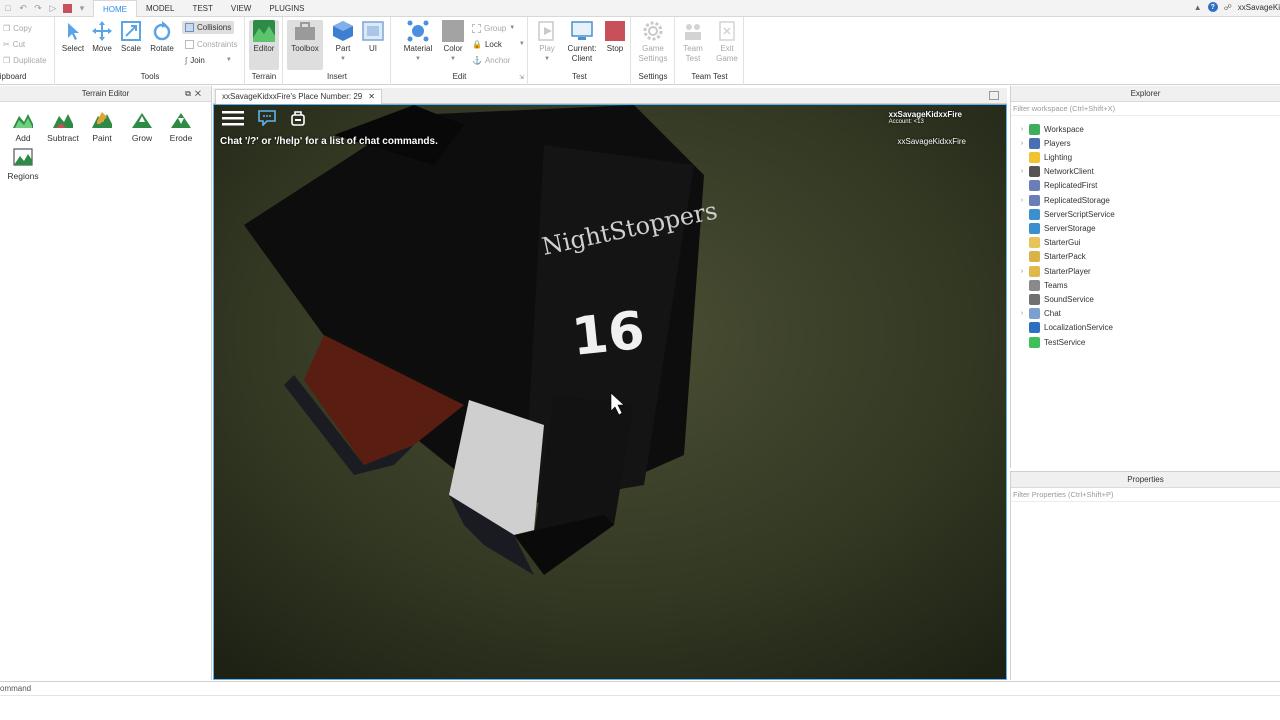 The image size is (1280, 720). Describe the element at coordinates (267, 118) in the screenshot. I see `chat-icon` at that location.